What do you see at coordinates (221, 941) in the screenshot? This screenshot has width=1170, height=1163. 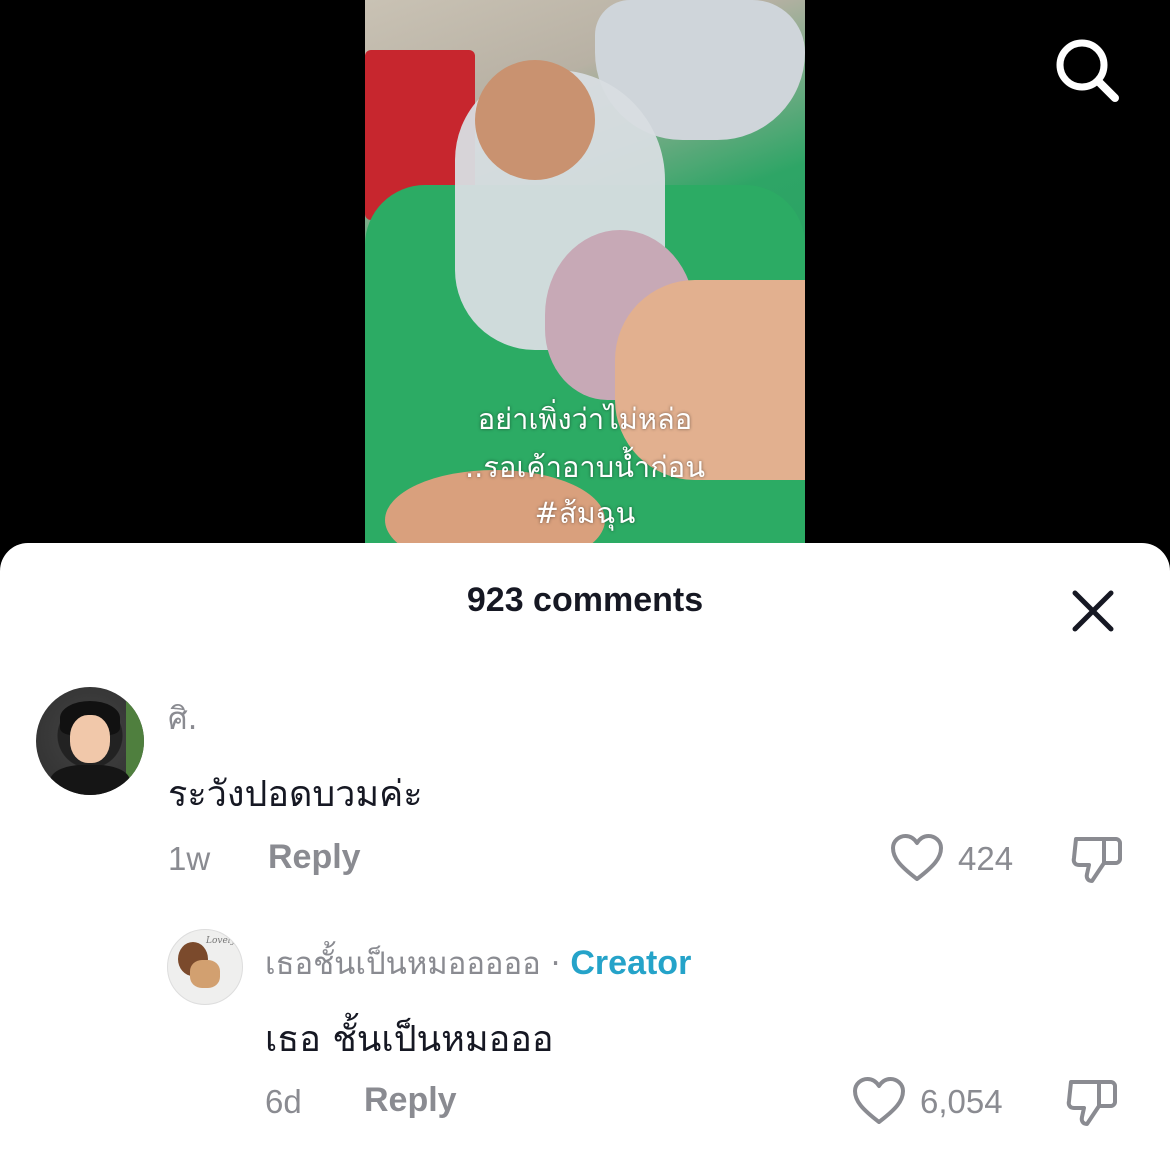 I see `avatar-creator-logo: Lovely` at bounding box center [221, 941].